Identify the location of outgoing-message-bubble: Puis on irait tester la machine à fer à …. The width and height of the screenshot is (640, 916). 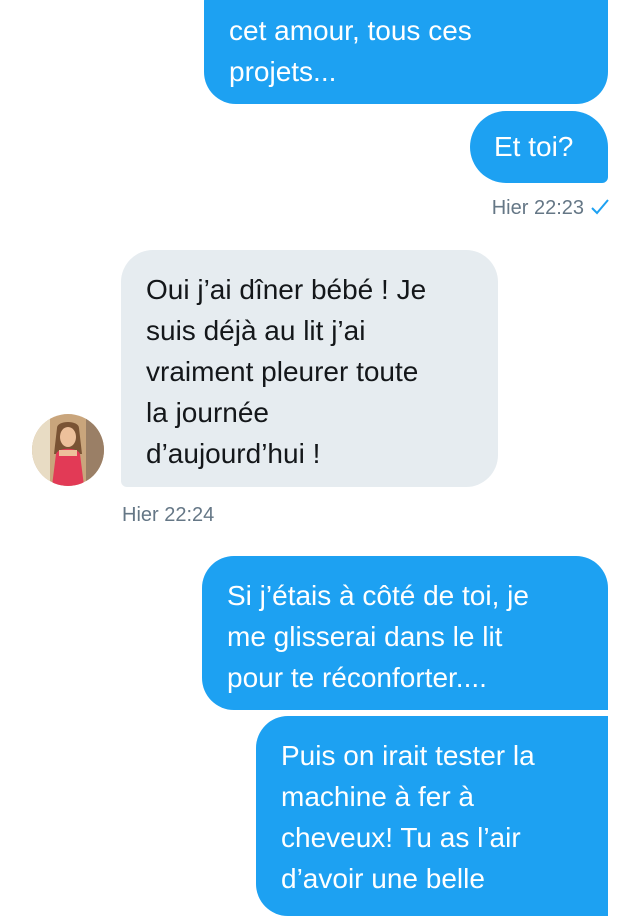
(432, 816).